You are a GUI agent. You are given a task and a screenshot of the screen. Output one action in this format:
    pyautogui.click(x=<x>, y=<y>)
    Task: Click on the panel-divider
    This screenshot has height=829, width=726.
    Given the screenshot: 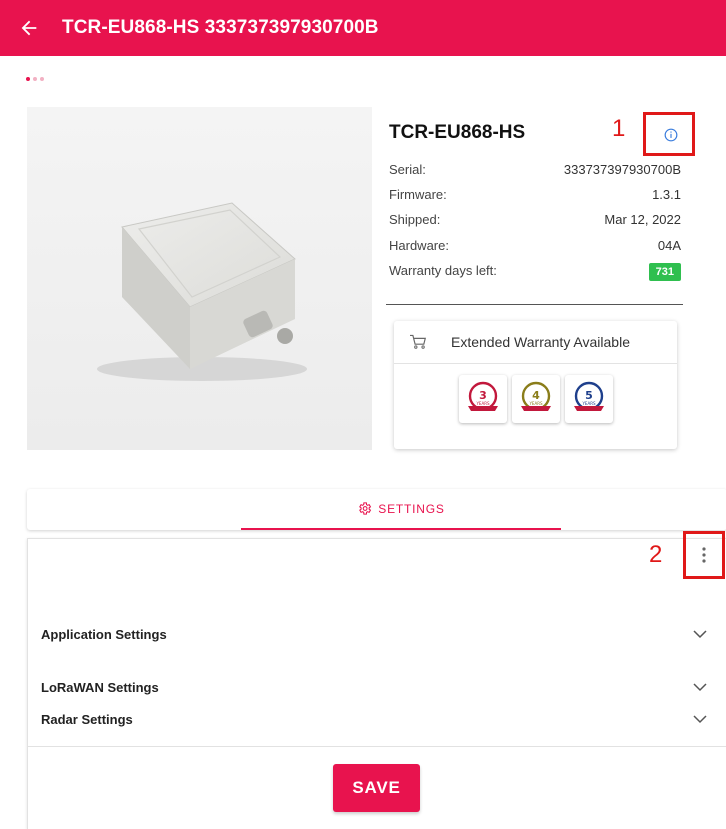 What is the action you would take?
    pyautogui.click(x=376, y=746)
    